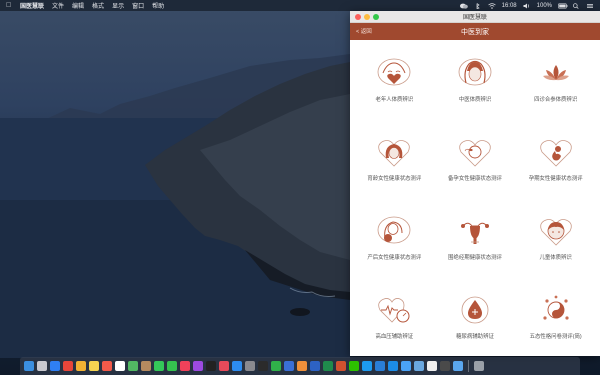  Describe the element at coordinates (68, 366) in the screenshot. I see `chrome-icon` at that location.